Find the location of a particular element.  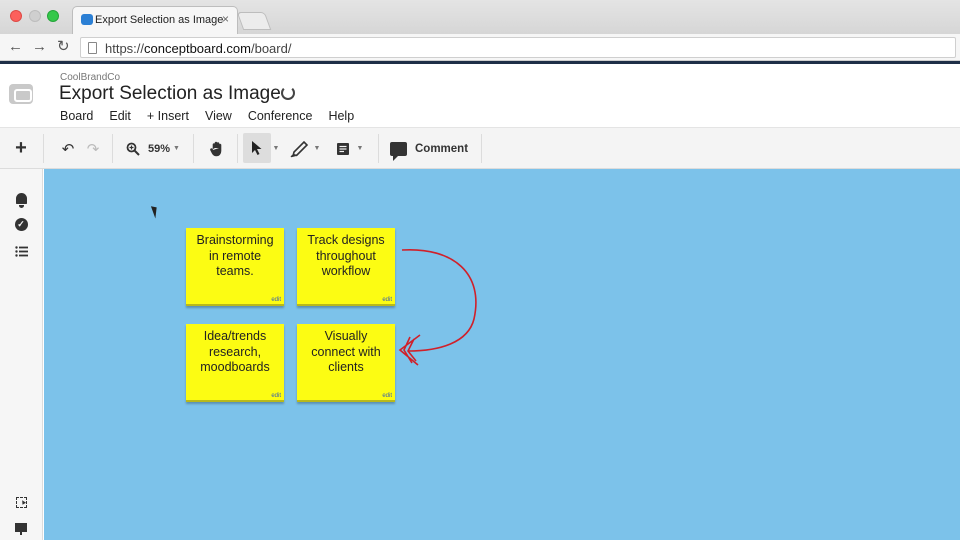

sync-icon is located at coordinates (288, 93).